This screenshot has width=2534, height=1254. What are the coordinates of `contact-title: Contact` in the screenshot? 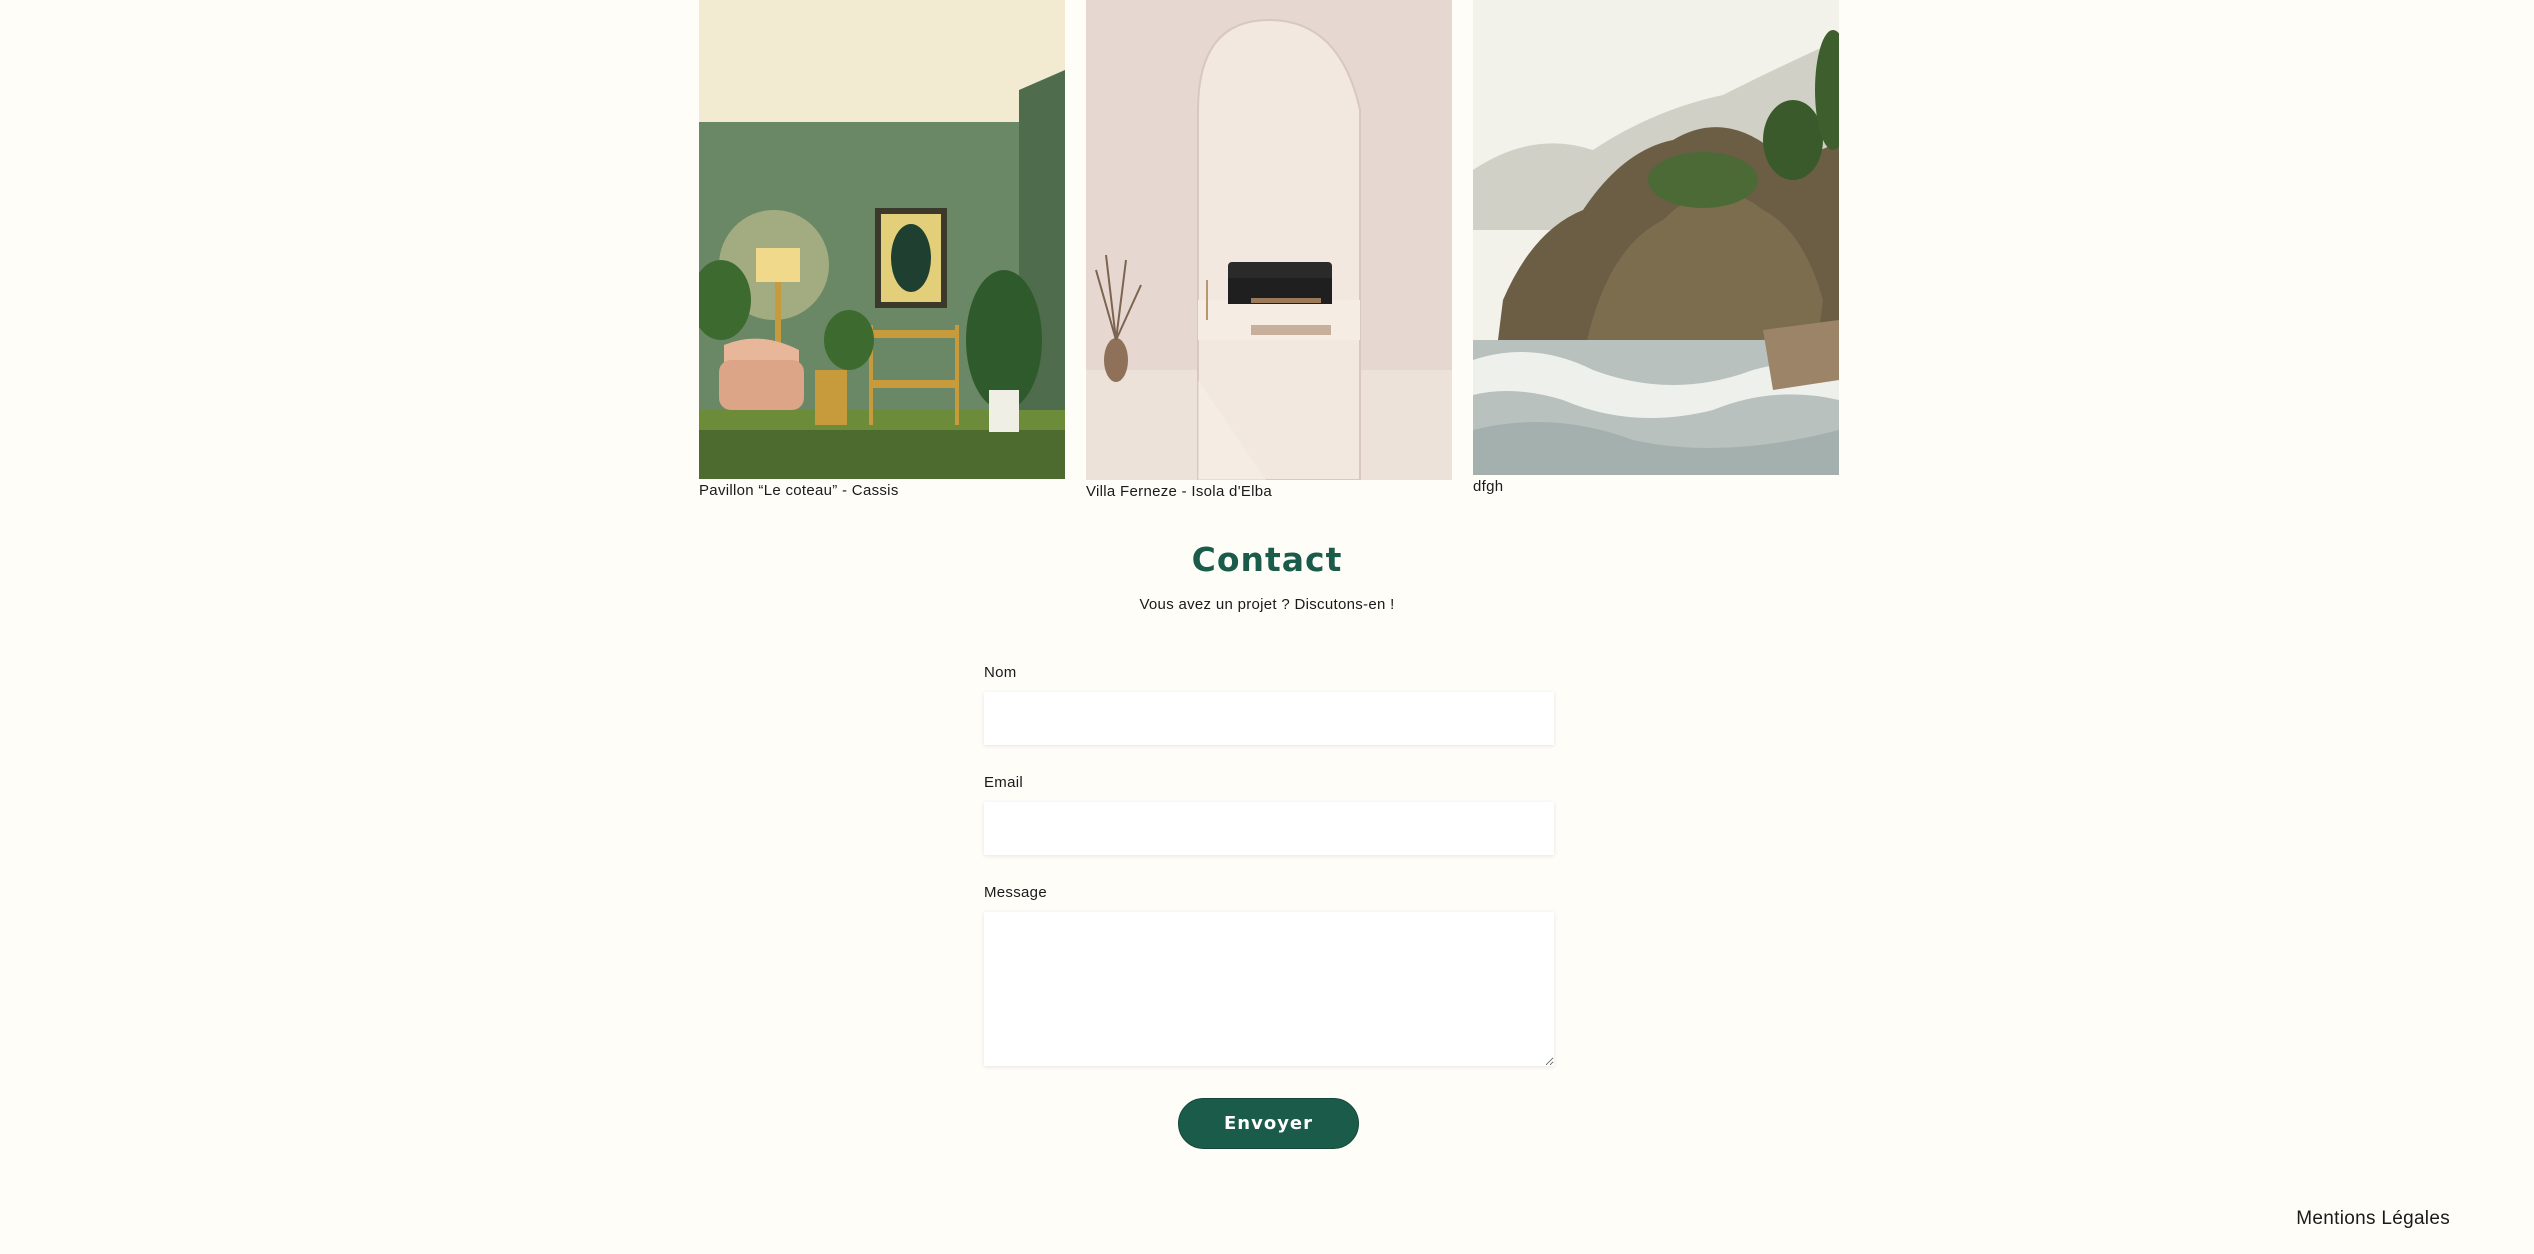 It's located at (1267, 559).